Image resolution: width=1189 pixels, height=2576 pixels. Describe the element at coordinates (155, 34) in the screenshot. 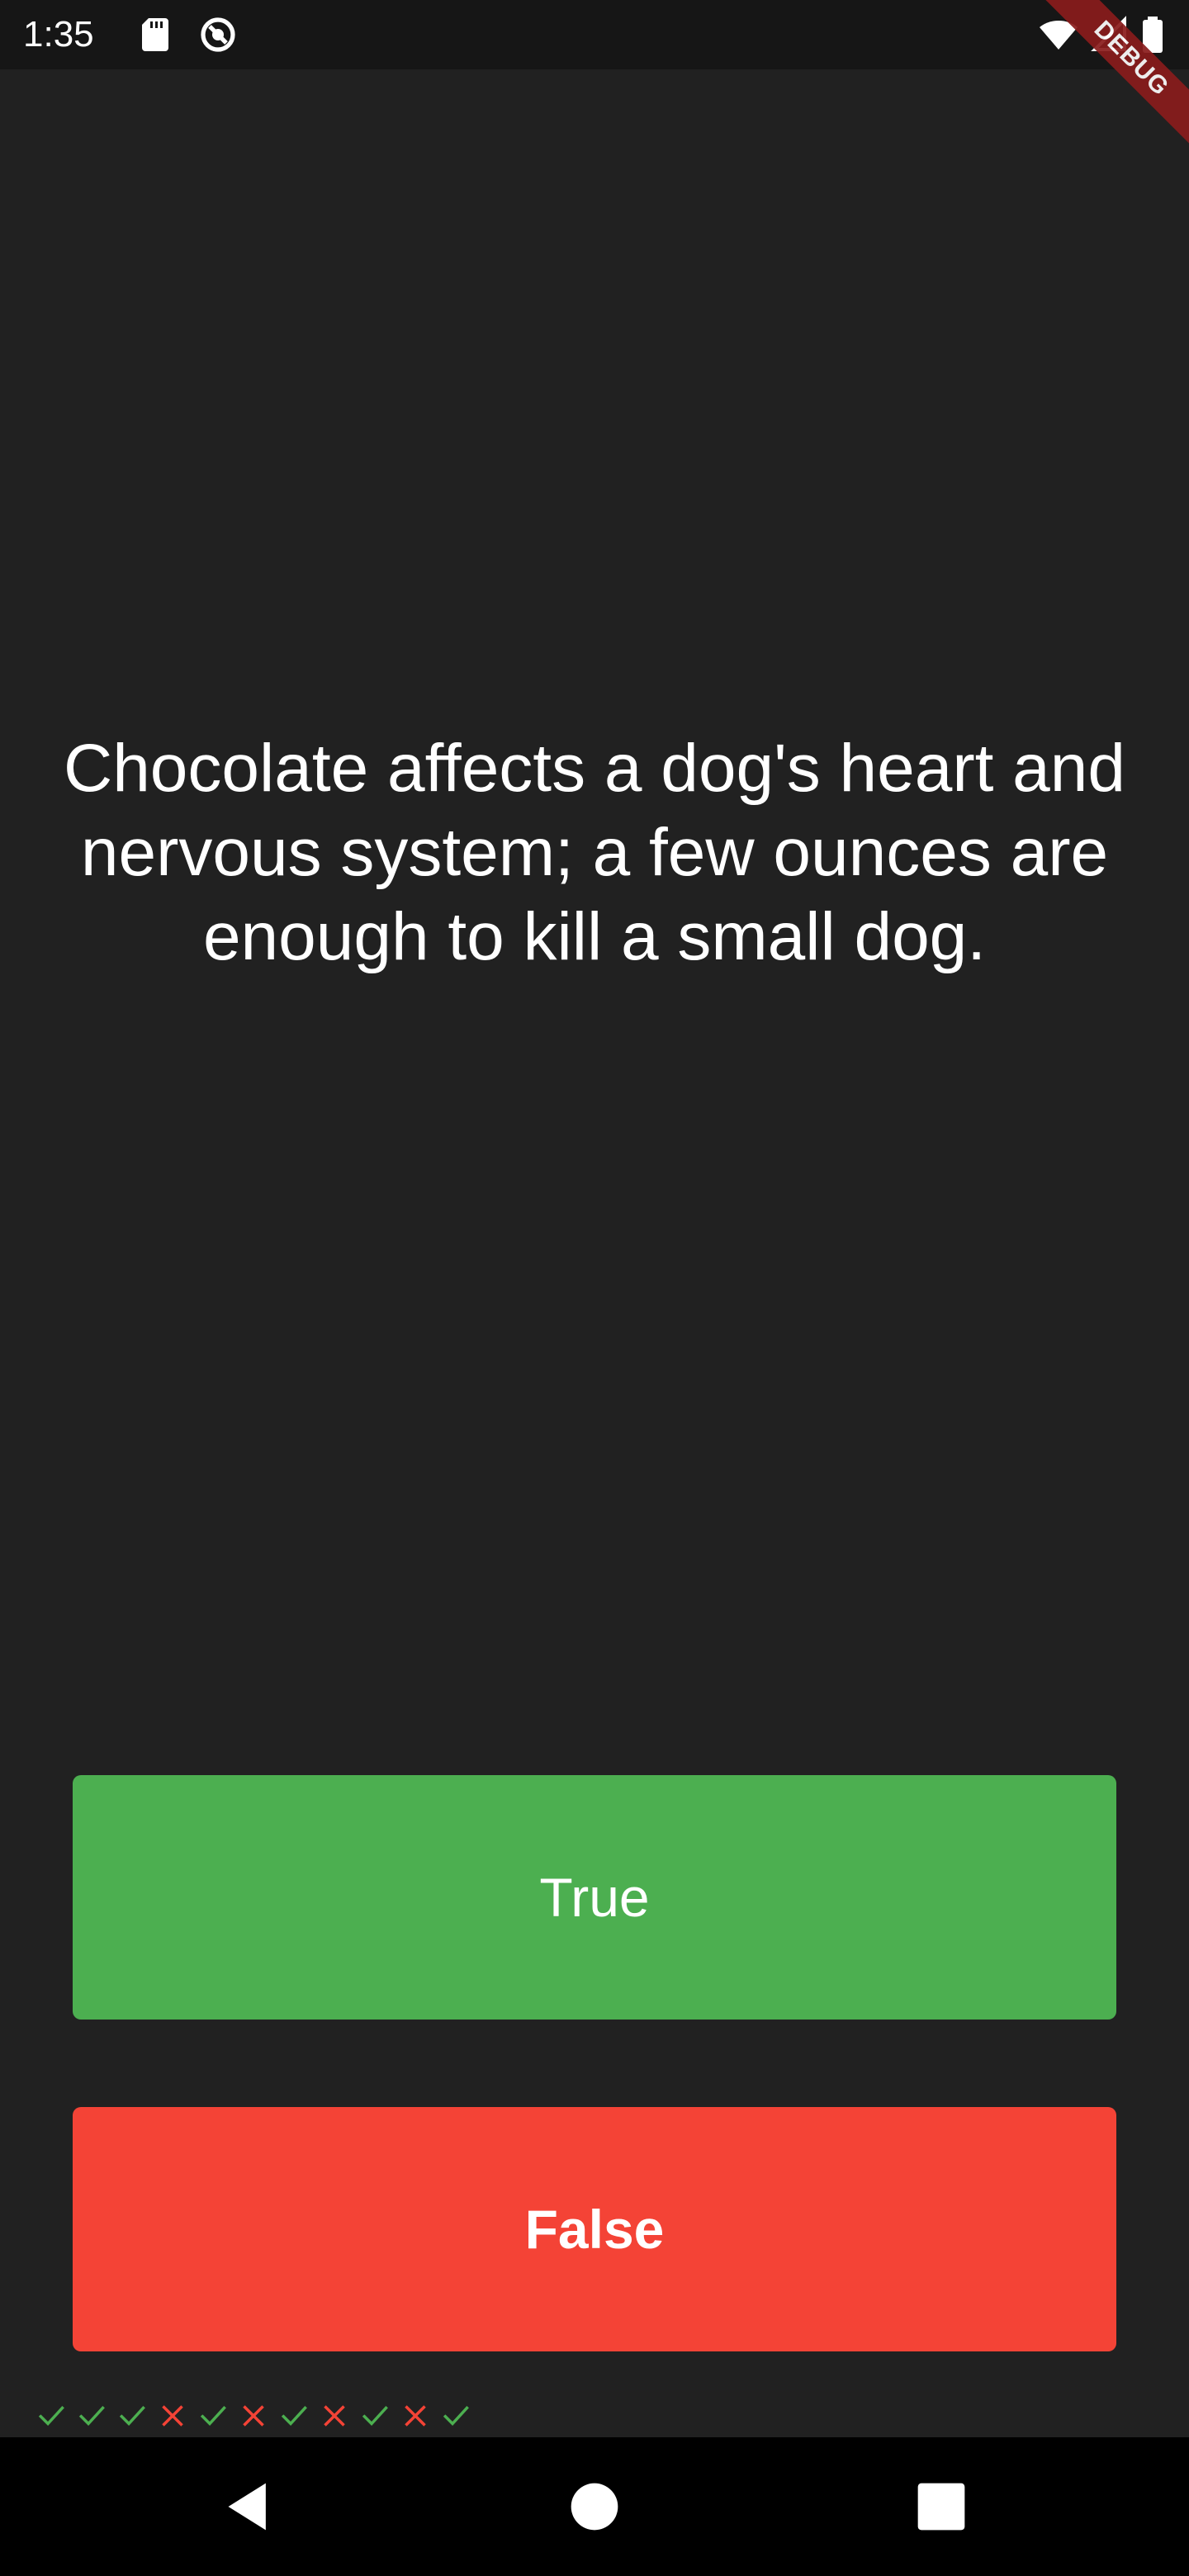

I see `sd-card-icon` at that location.